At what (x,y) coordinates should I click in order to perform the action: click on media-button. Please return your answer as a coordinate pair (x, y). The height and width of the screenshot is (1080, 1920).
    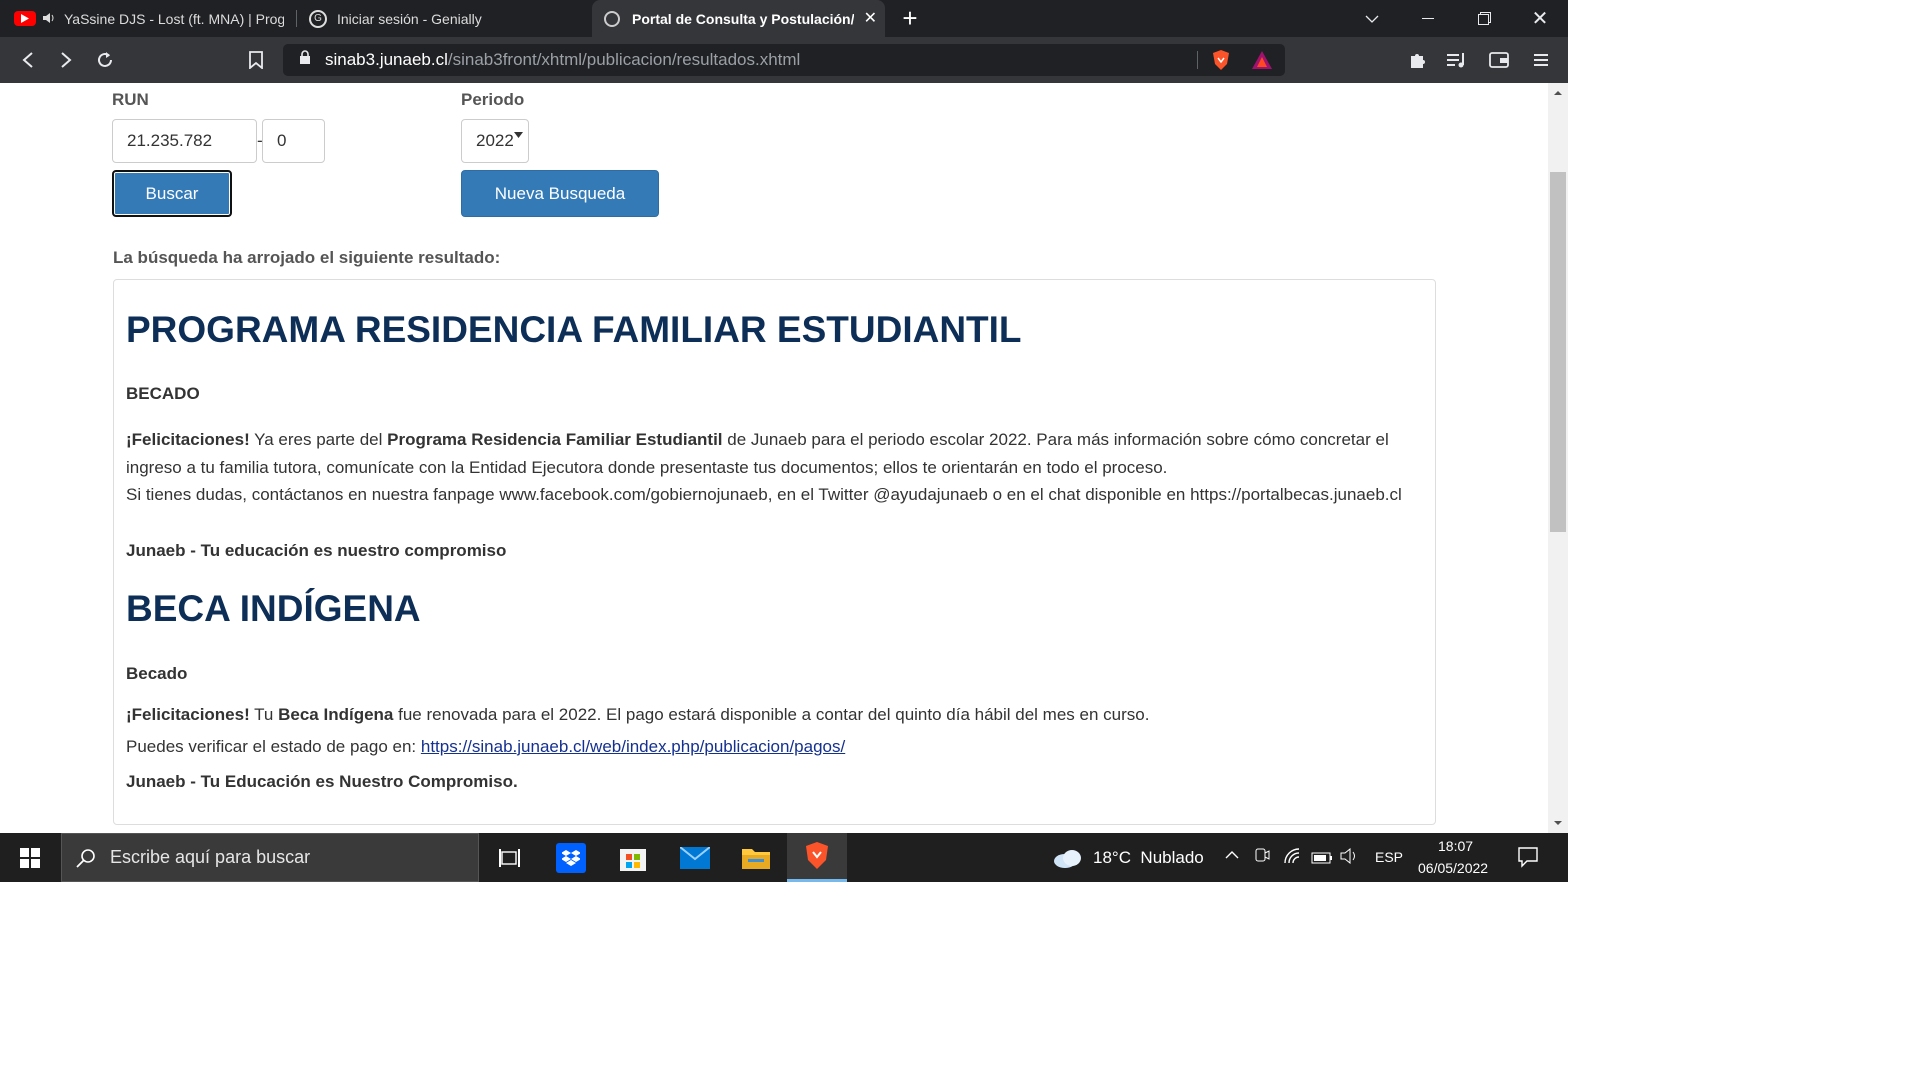
    Looking at the image, I should click on (1457, 60).